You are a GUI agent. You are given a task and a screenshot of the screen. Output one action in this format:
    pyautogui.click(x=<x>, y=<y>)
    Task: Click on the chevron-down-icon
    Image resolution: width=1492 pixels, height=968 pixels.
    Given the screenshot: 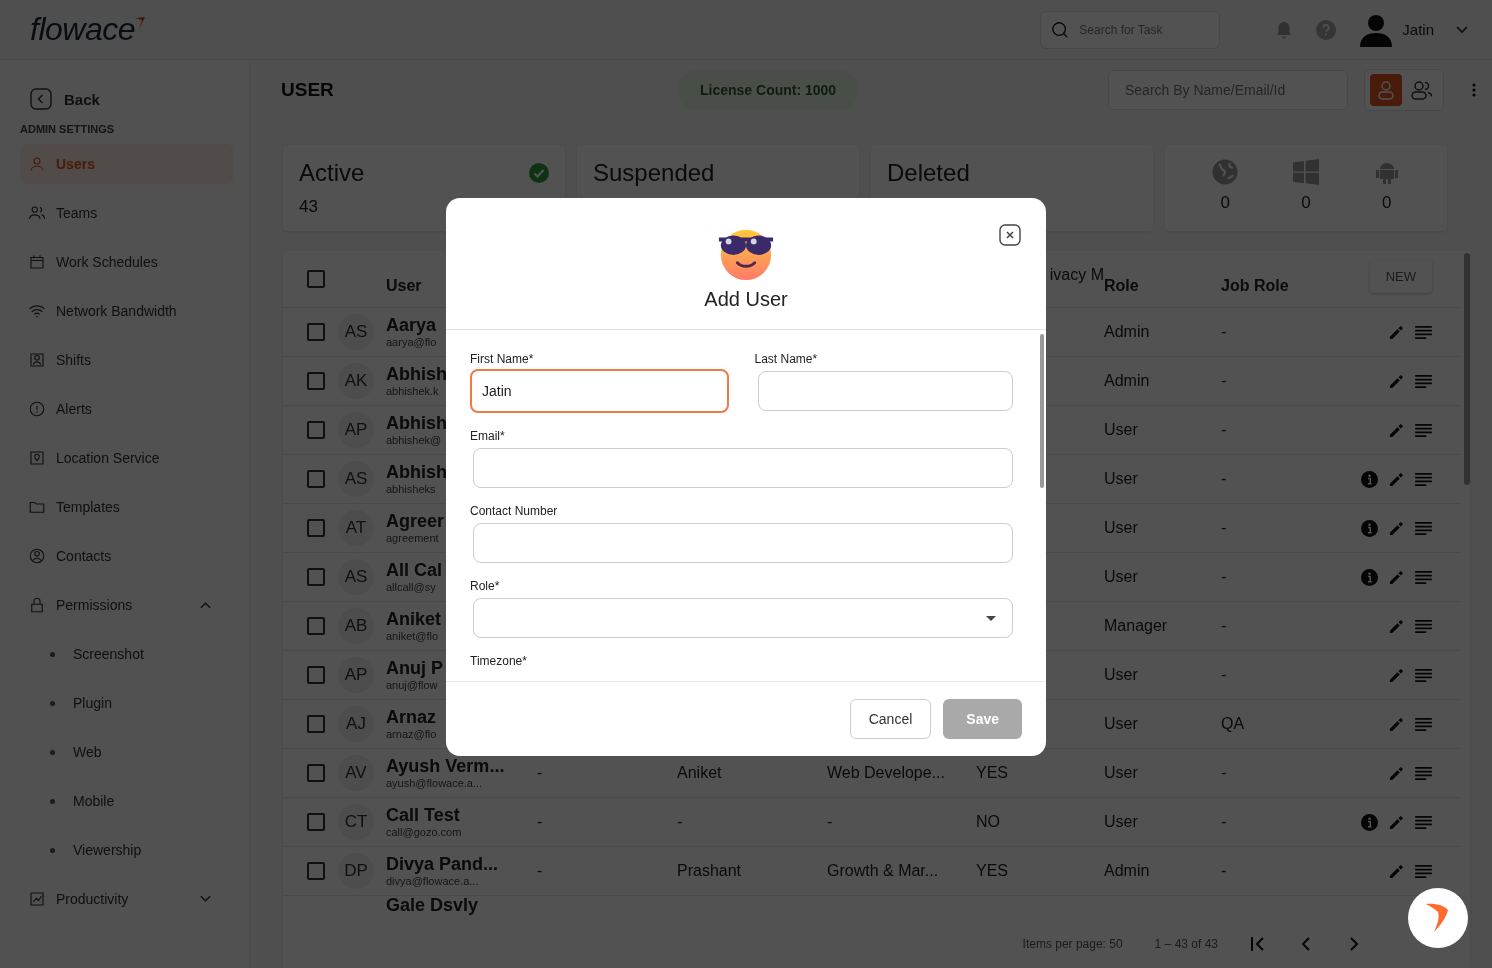 What is the action you would take?
    pyautogui.click(x=1462, y=29)
    